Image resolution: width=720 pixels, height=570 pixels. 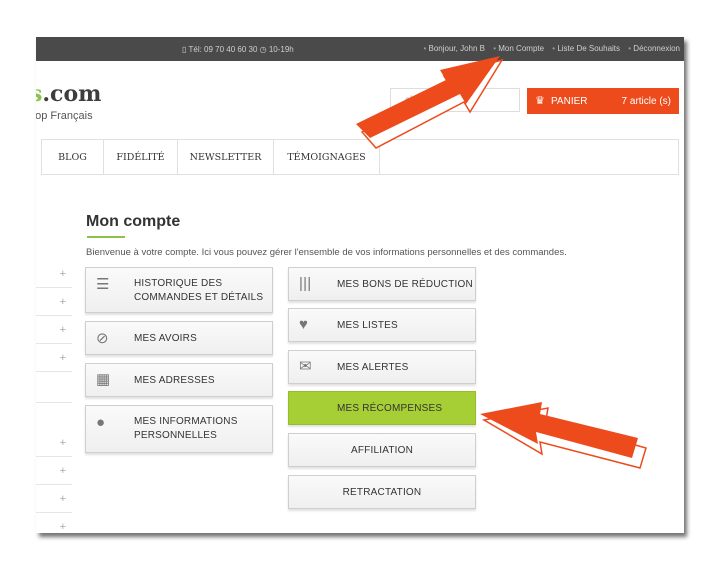 What do you see at coordinates (563, 435) in the screenshot?
I see `arrow-to-rewards` at bounding box center [563, 435].